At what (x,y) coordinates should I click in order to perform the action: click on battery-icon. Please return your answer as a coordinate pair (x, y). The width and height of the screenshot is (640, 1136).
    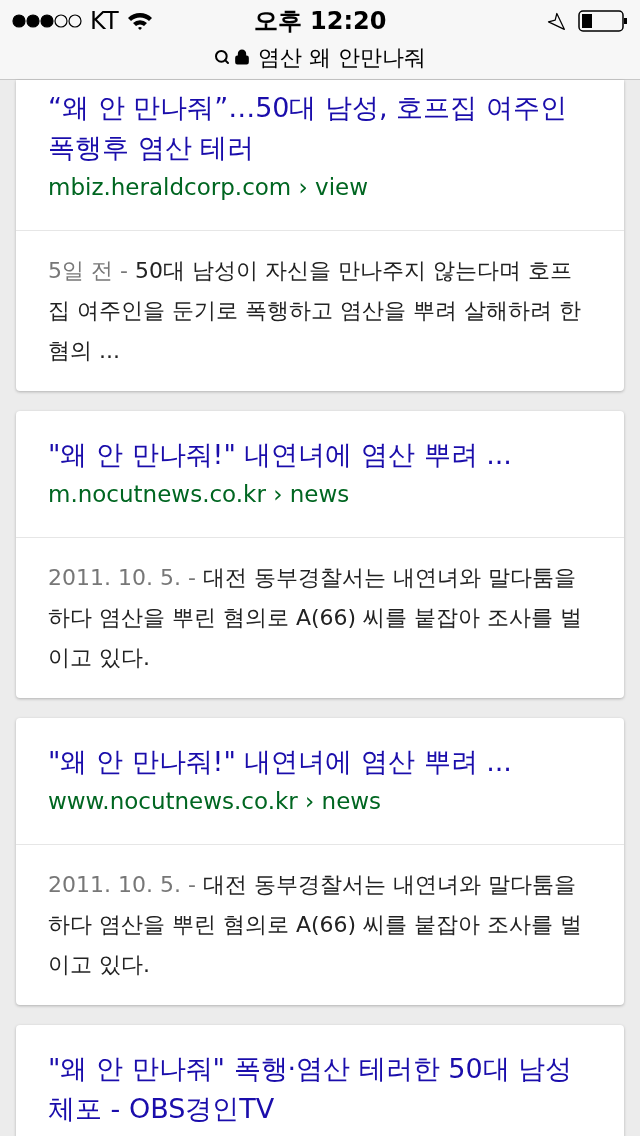
    Looking at the image, I should click on (603, 21).